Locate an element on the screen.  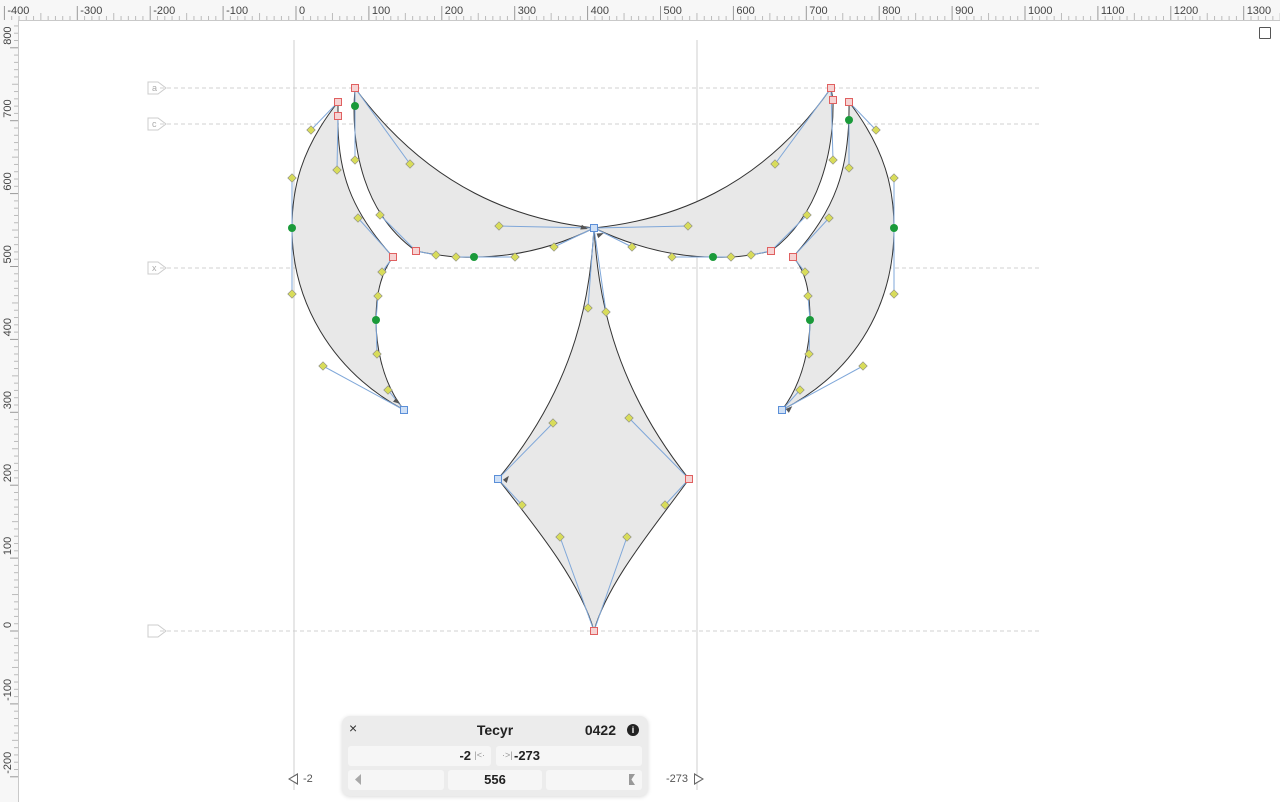
rsb-icon: ·>| is located at coordinates (507, 755).